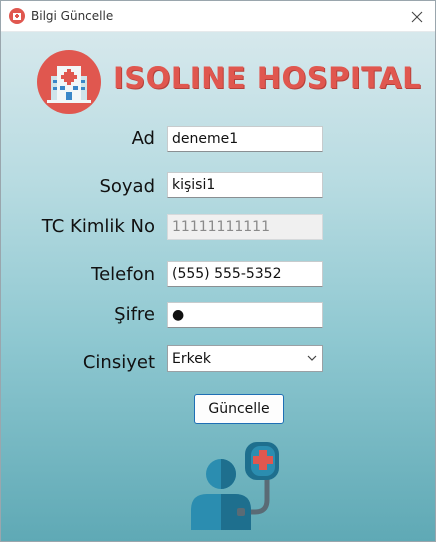  I want to click on ad-label: Ad, so click(143, 138).